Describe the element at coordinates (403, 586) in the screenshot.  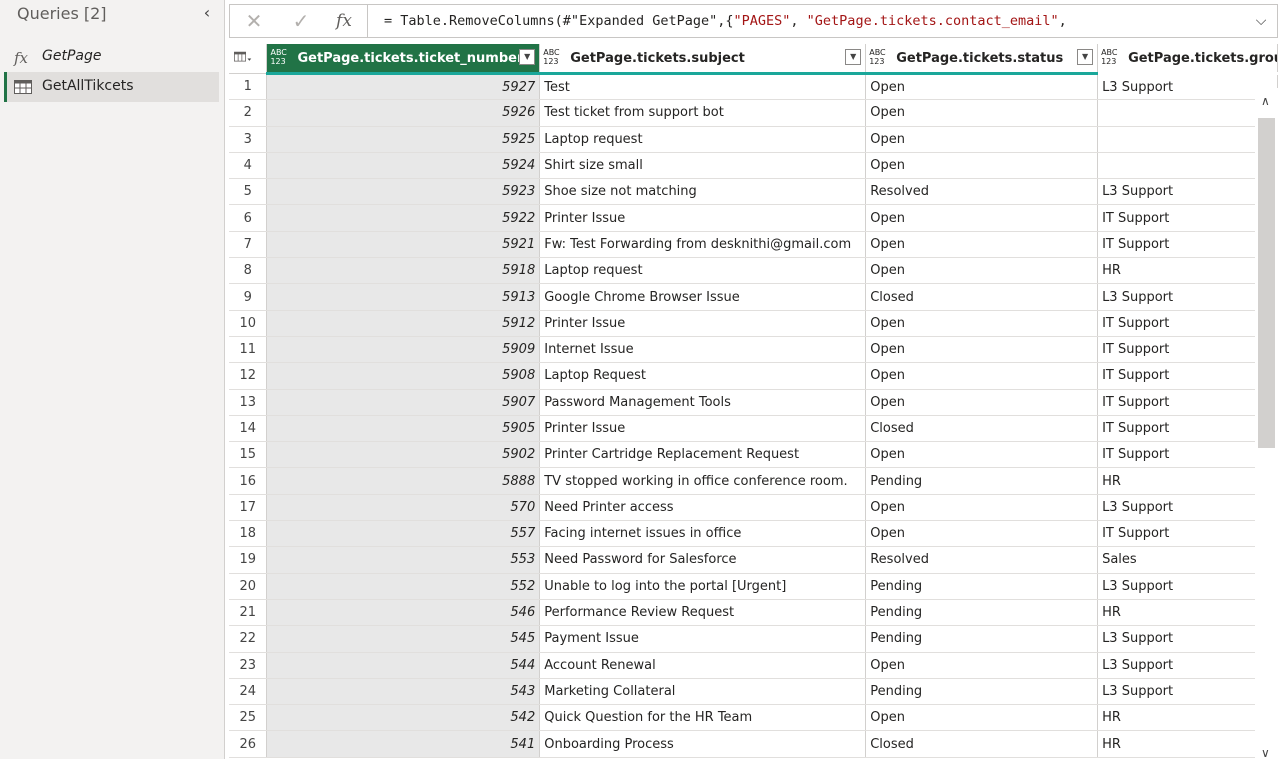
I see `ticket-number-cell: 552` at that location.